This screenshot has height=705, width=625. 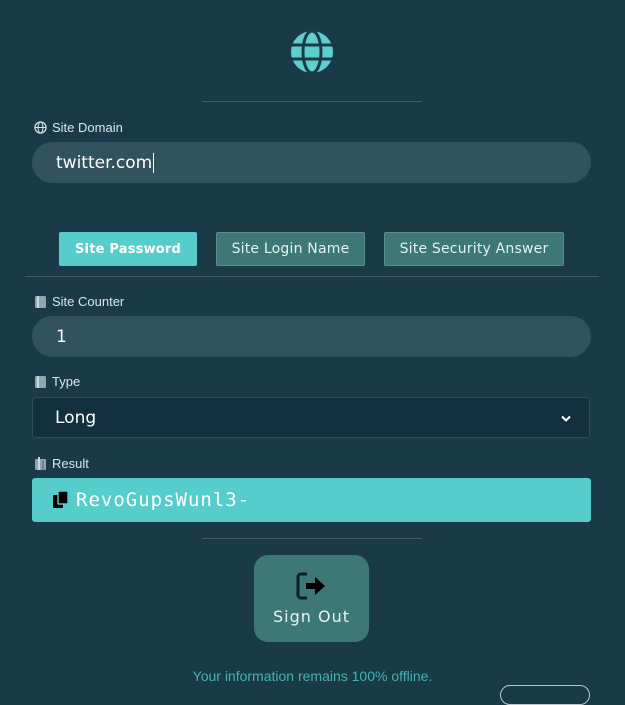 I want to click on tab-site-login-name: Site Login Name, so click(x=290, y=249).